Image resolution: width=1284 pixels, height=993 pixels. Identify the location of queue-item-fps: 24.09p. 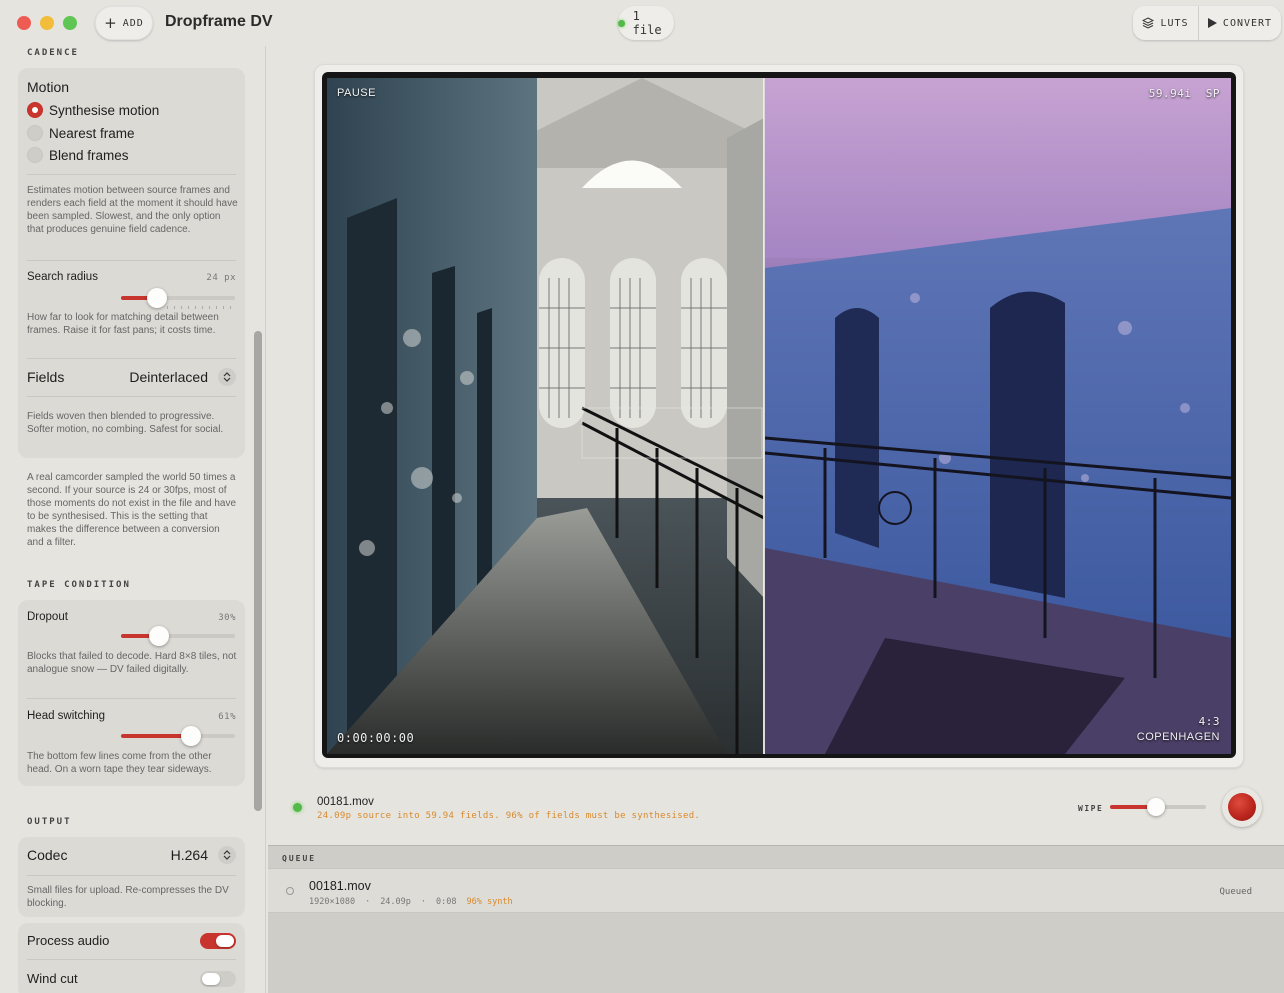
(395, 902).